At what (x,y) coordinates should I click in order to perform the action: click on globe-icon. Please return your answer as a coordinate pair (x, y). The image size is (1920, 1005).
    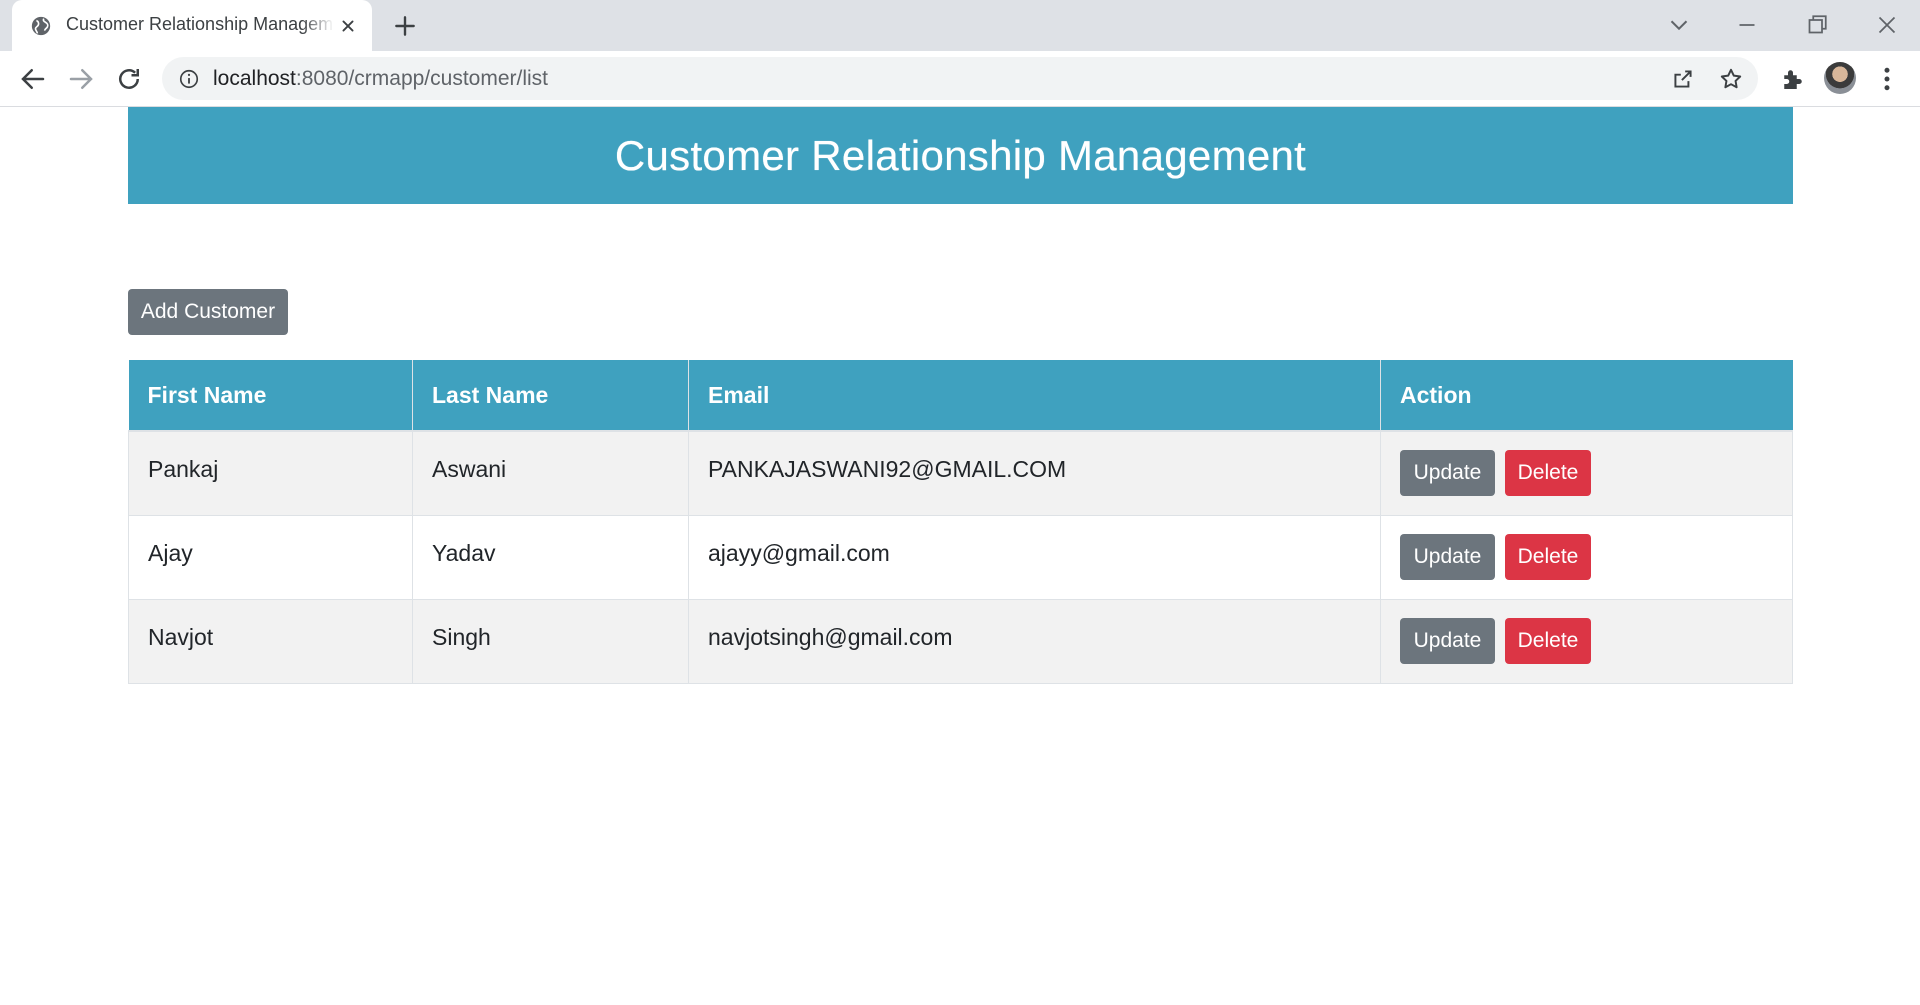
    Looking at the image, I should click on (41, 26).